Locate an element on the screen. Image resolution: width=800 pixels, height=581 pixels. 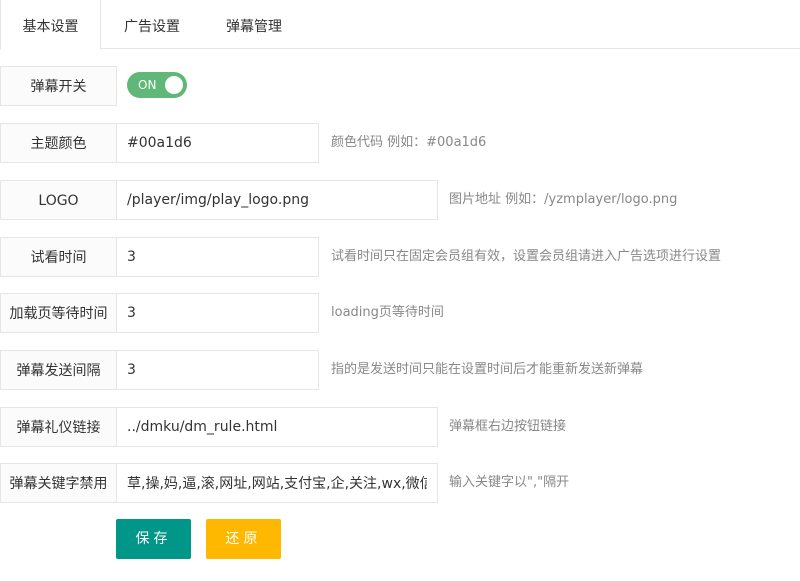
tab-bar: 基本设置 广告设置 弹幕管理 is located at coordinates (400, 25).